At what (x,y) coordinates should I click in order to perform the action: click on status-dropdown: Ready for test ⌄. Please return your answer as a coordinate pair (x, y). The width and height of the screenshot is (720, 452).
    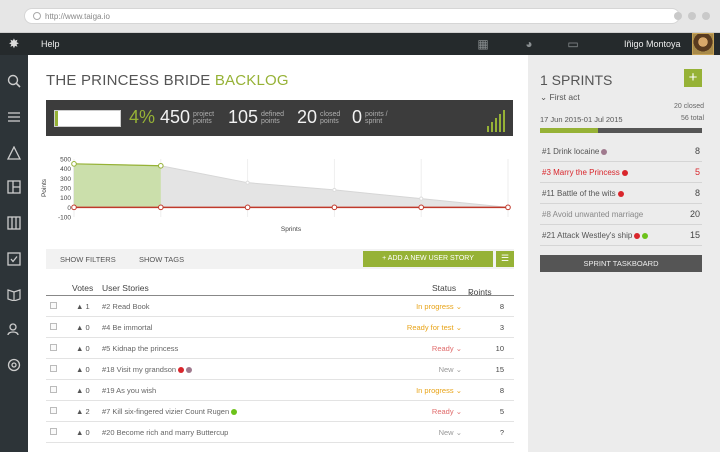
    Looking at the image, I should click on (419, 327).